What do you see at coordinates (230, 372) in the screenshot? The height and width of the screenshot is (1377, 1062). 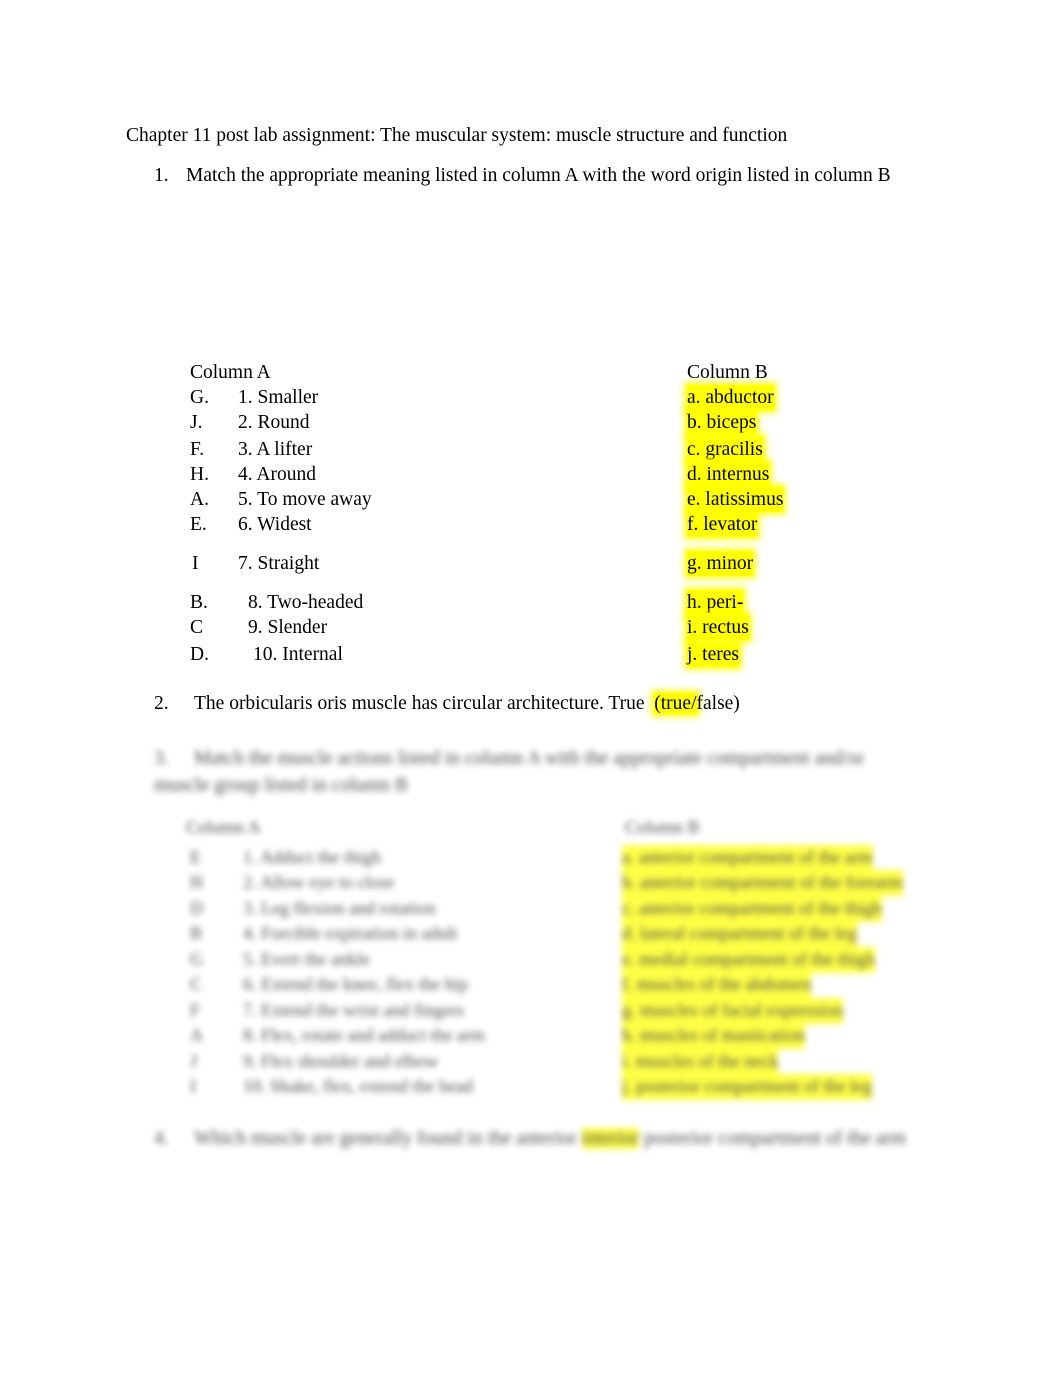 I see `column-a-header: Column A` at bounding box center [230, 372].